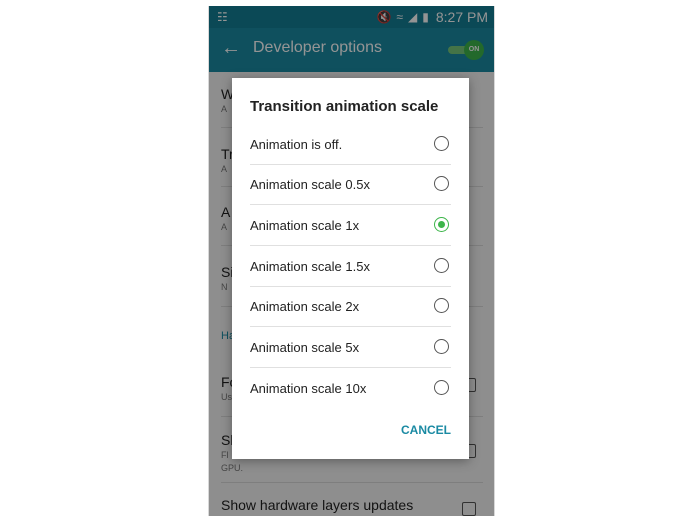 This screenshot has height=516, width=700. I want to click on option-animation-scale-10x: Animation scale 10x, so click(350, 389).